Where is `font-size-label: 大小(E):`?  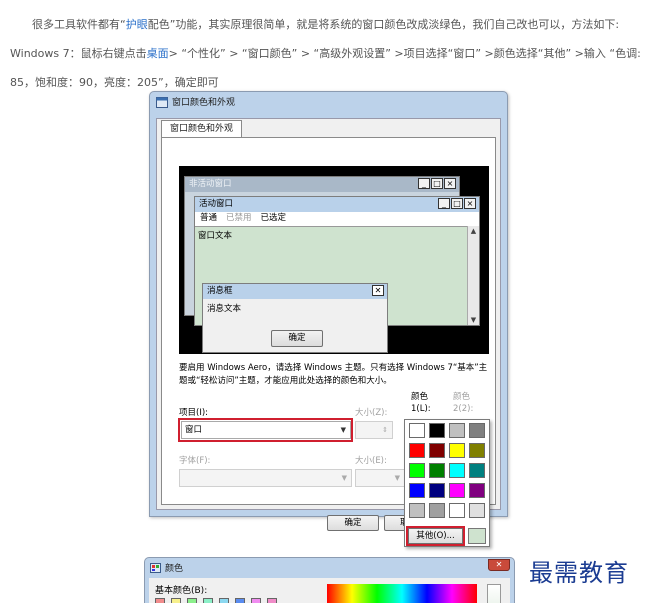 font-size-label: 大小(E): is located at coordinates (371, 461).